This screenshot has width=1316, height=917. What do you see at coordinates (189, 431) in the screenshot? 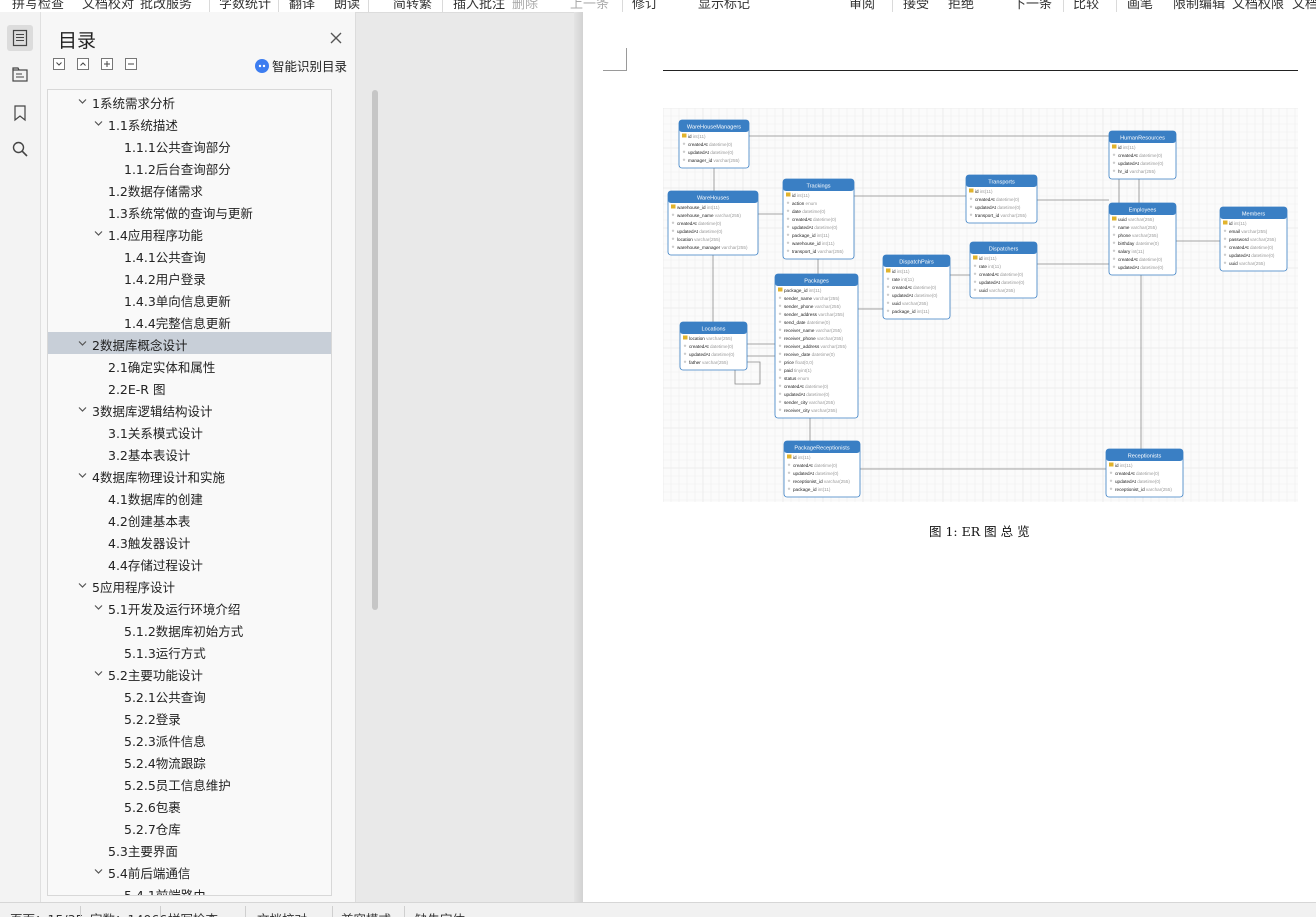
I see `toc-item: 3.1关系模式设计` at bounding box center [189, 431].